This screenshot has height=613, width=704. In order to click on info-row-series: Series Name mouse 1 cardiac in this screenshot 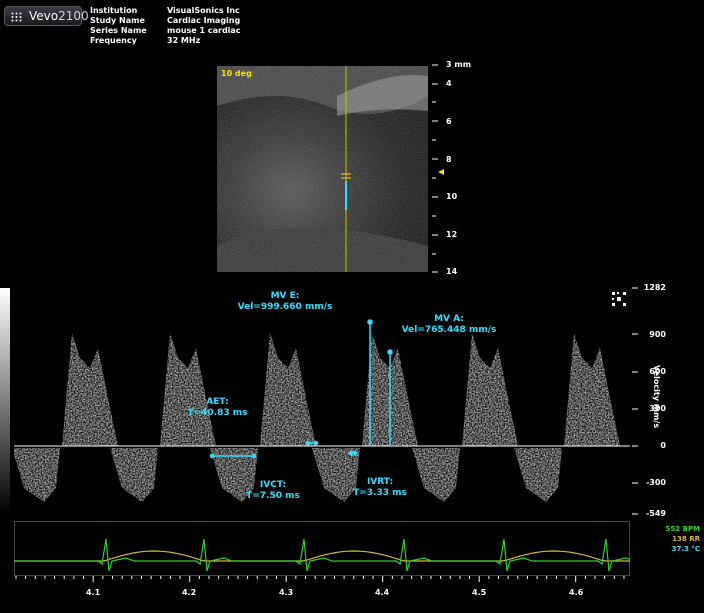, I will do `click(165, 30)`.